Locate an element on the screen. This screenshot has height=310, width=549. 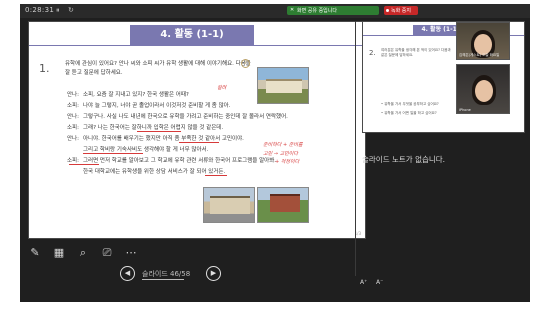
slide-header-rule is located at coordinates (197, 45).